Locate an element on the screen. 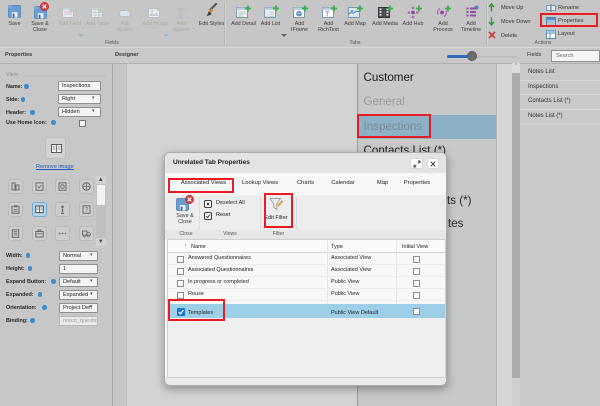 This screenshot has width=600, height=406. svg-text: T is located at coordinates (327, 15).